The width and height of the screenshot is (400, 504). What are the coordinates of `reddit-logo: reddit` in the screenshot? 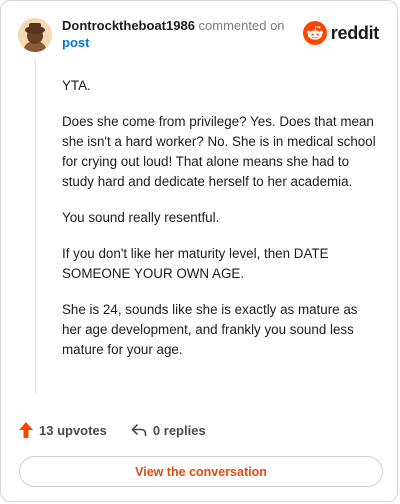 It's located at (341, 33).